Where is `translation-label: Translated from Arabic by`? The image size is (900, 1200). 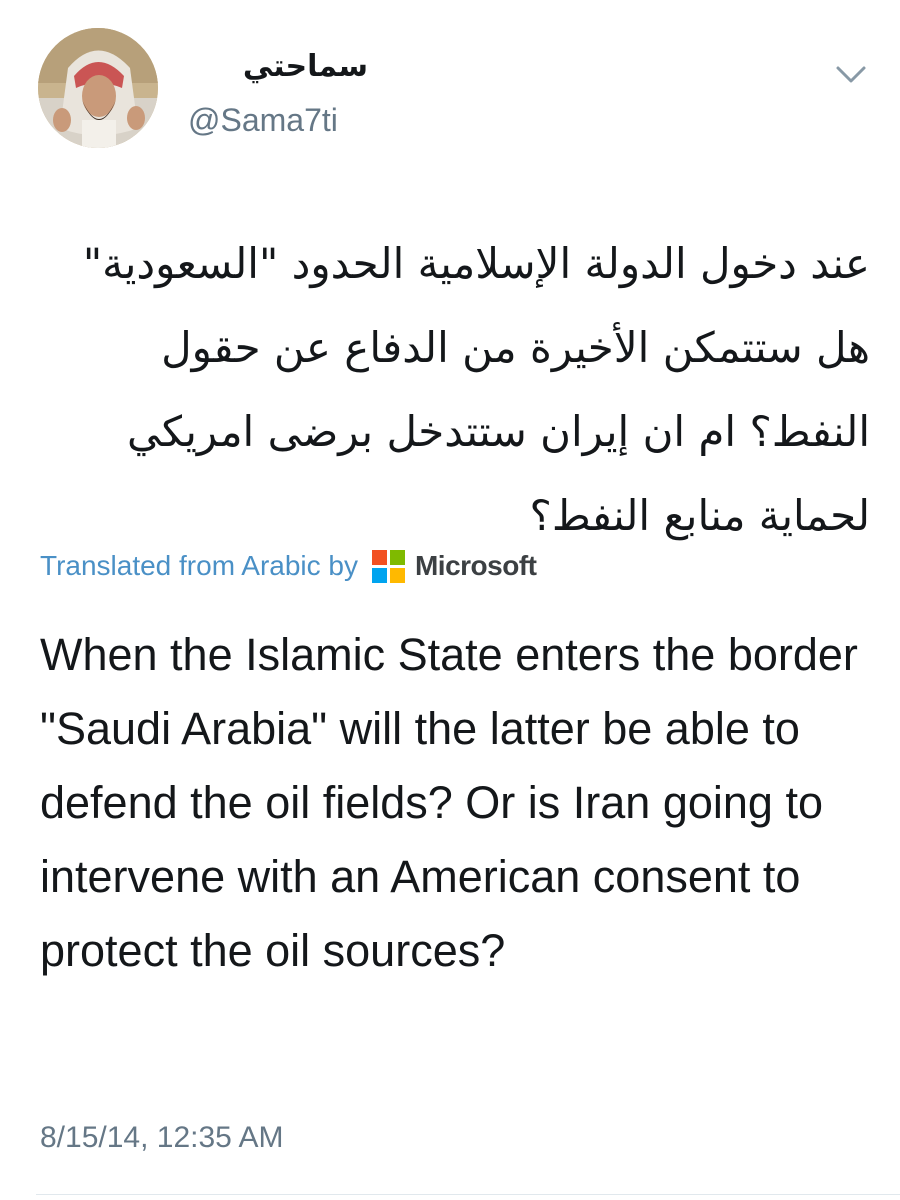 translation-label: Translated from Arabic by is located at coordinates (199, 566).